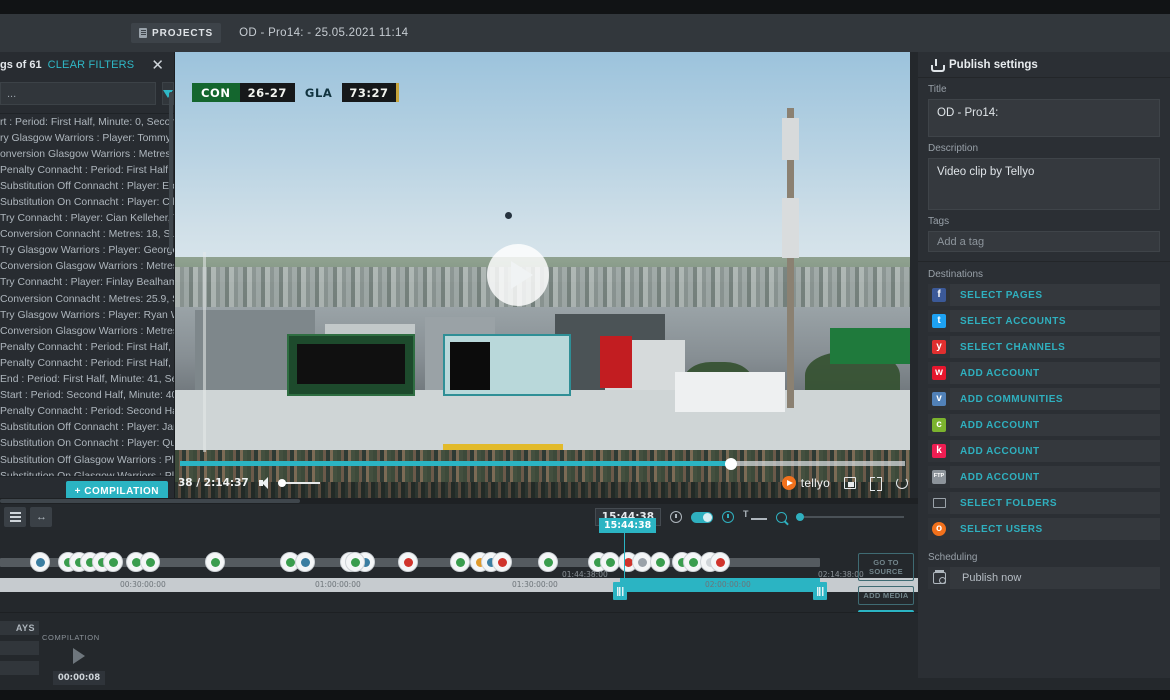 The width and height of the screenshot is (1170, 700). Describe the element at coordinates (620, 591) in the screenshot. I see `in-knob` at that location.